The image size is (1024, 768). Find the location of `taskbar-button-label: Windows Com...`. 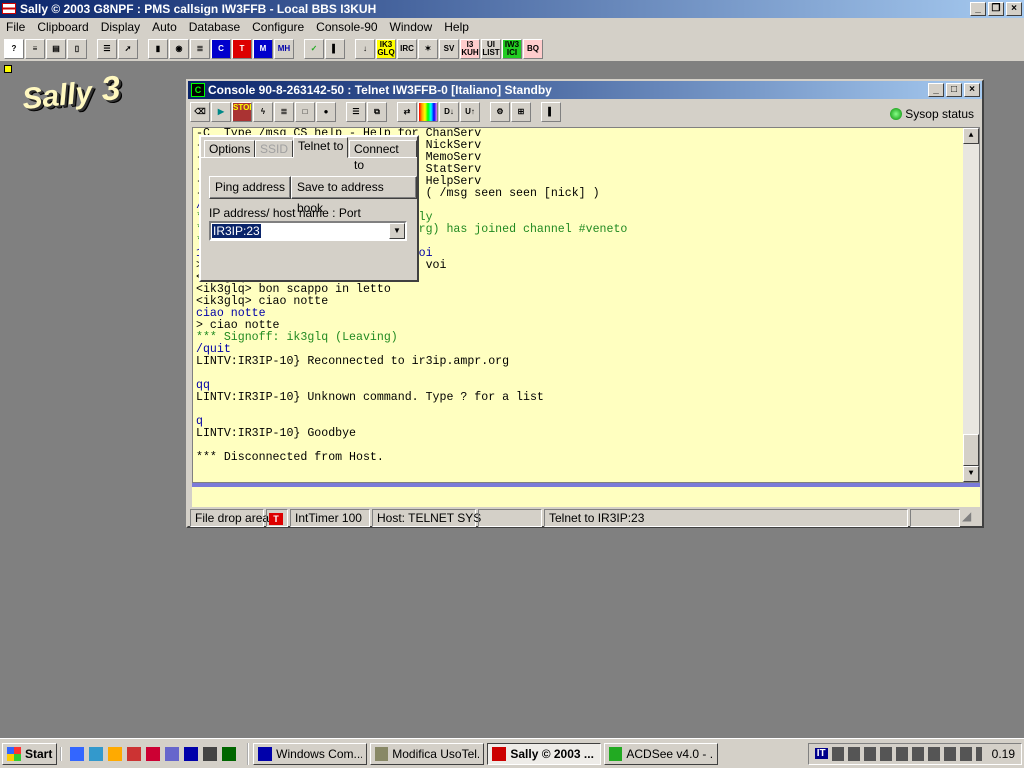

taskbar-button-label: Windows Com... is located at coordinates (319, 753).